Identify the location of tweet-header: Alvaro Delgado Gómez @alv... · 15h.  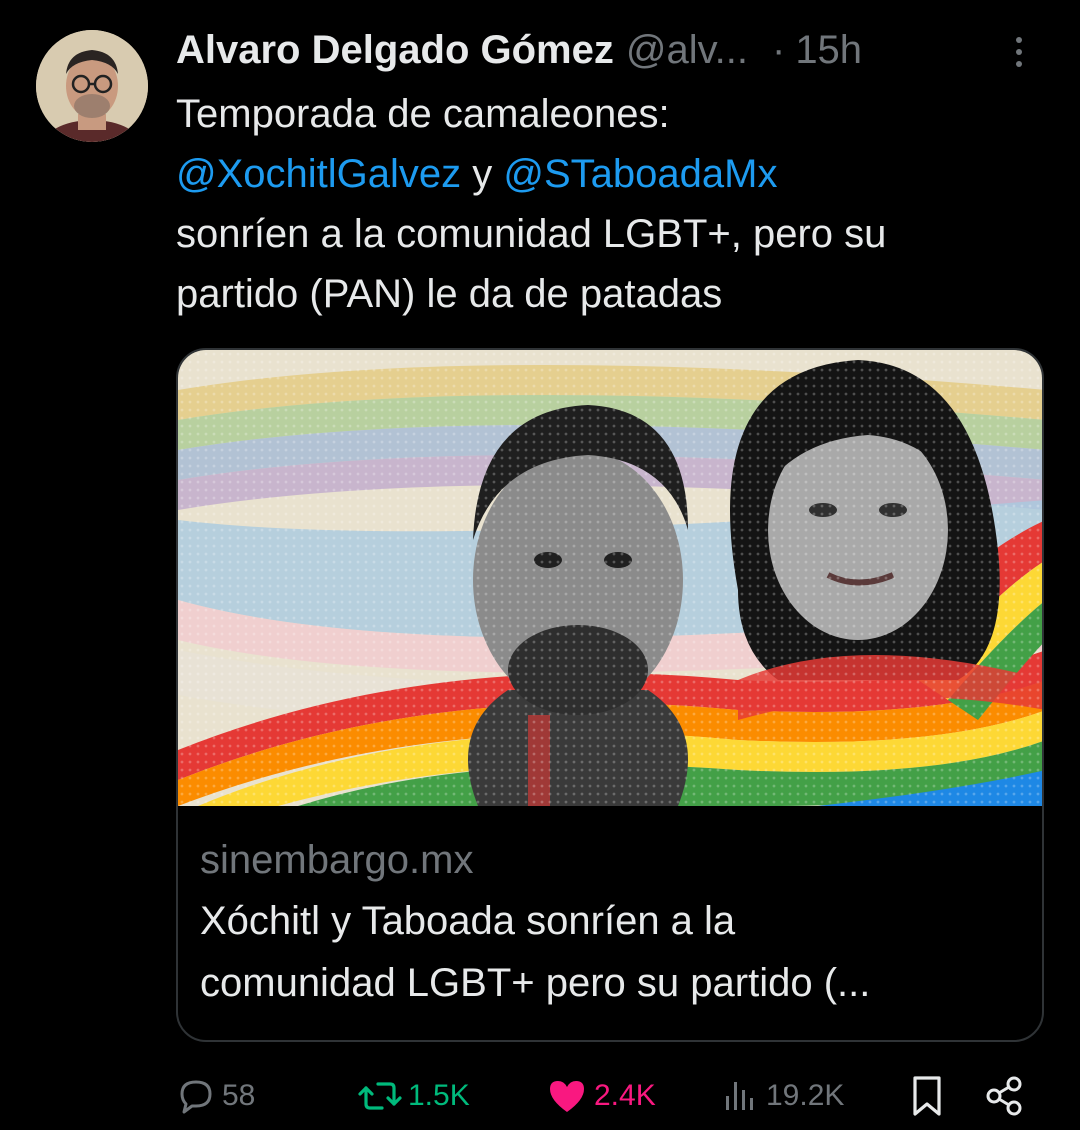
(608, 50).